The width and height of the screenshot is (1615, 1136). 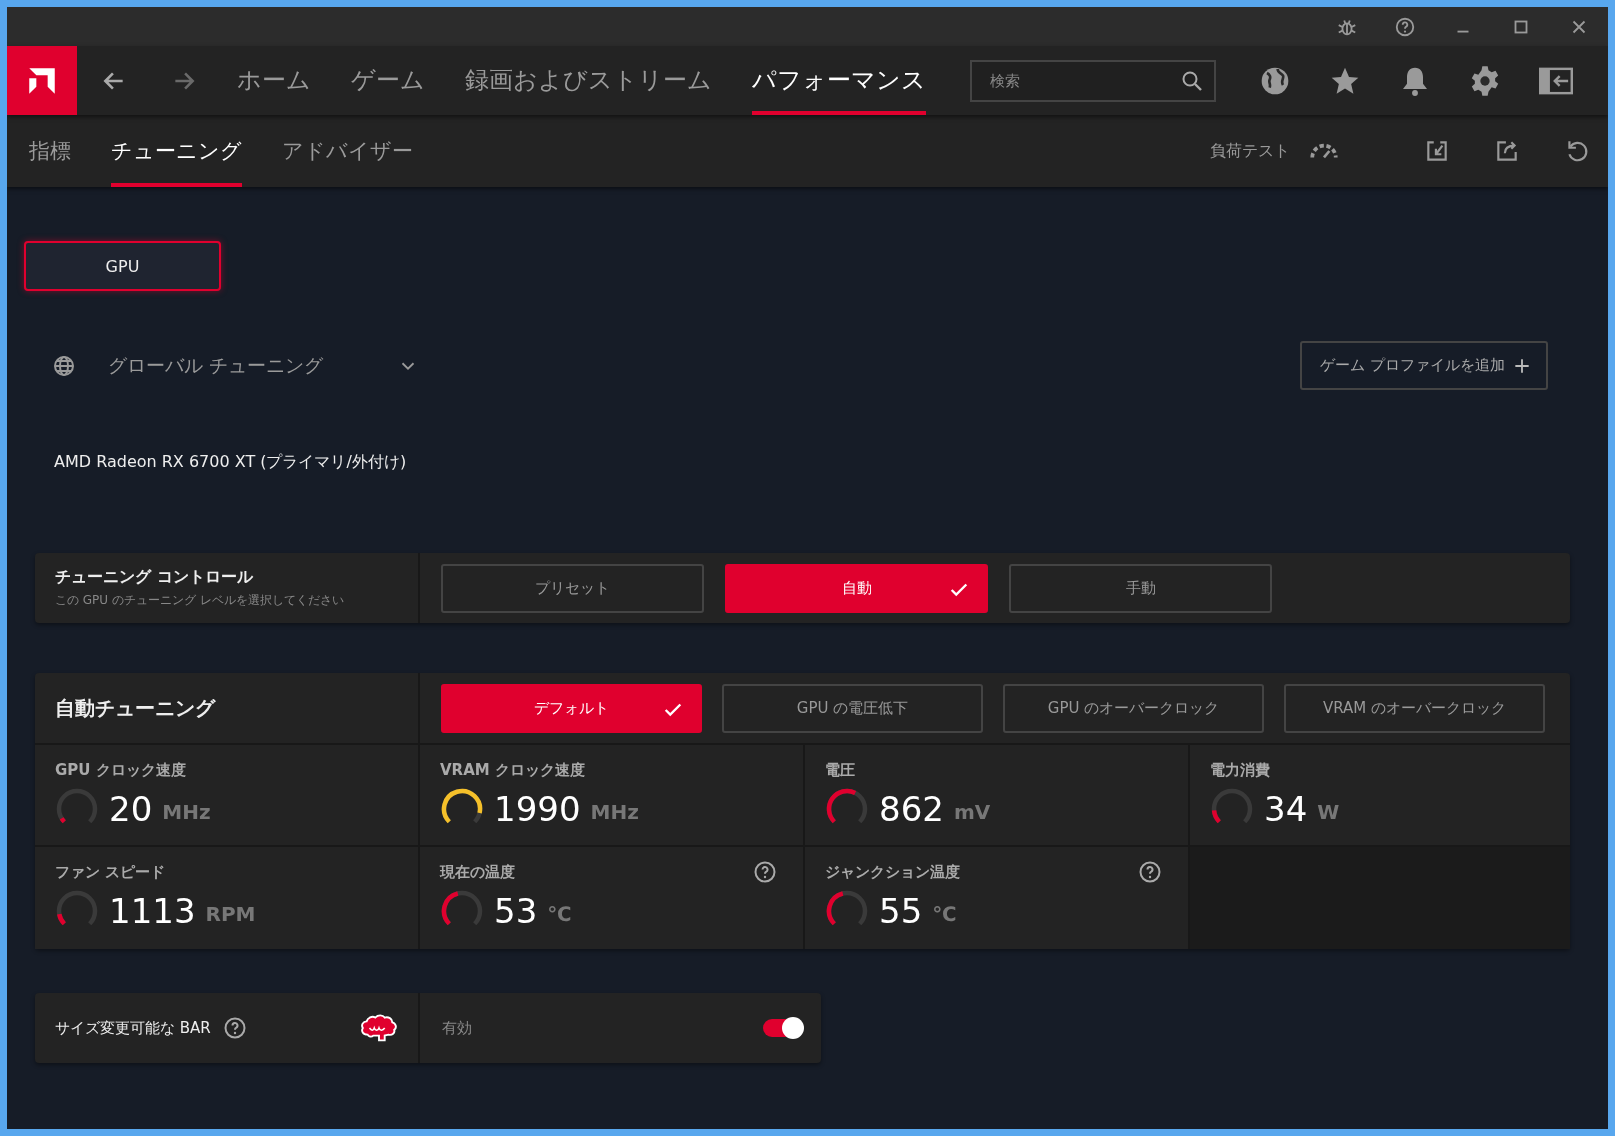 I want to click on metric-value: 862, so click(x=911, y=809).